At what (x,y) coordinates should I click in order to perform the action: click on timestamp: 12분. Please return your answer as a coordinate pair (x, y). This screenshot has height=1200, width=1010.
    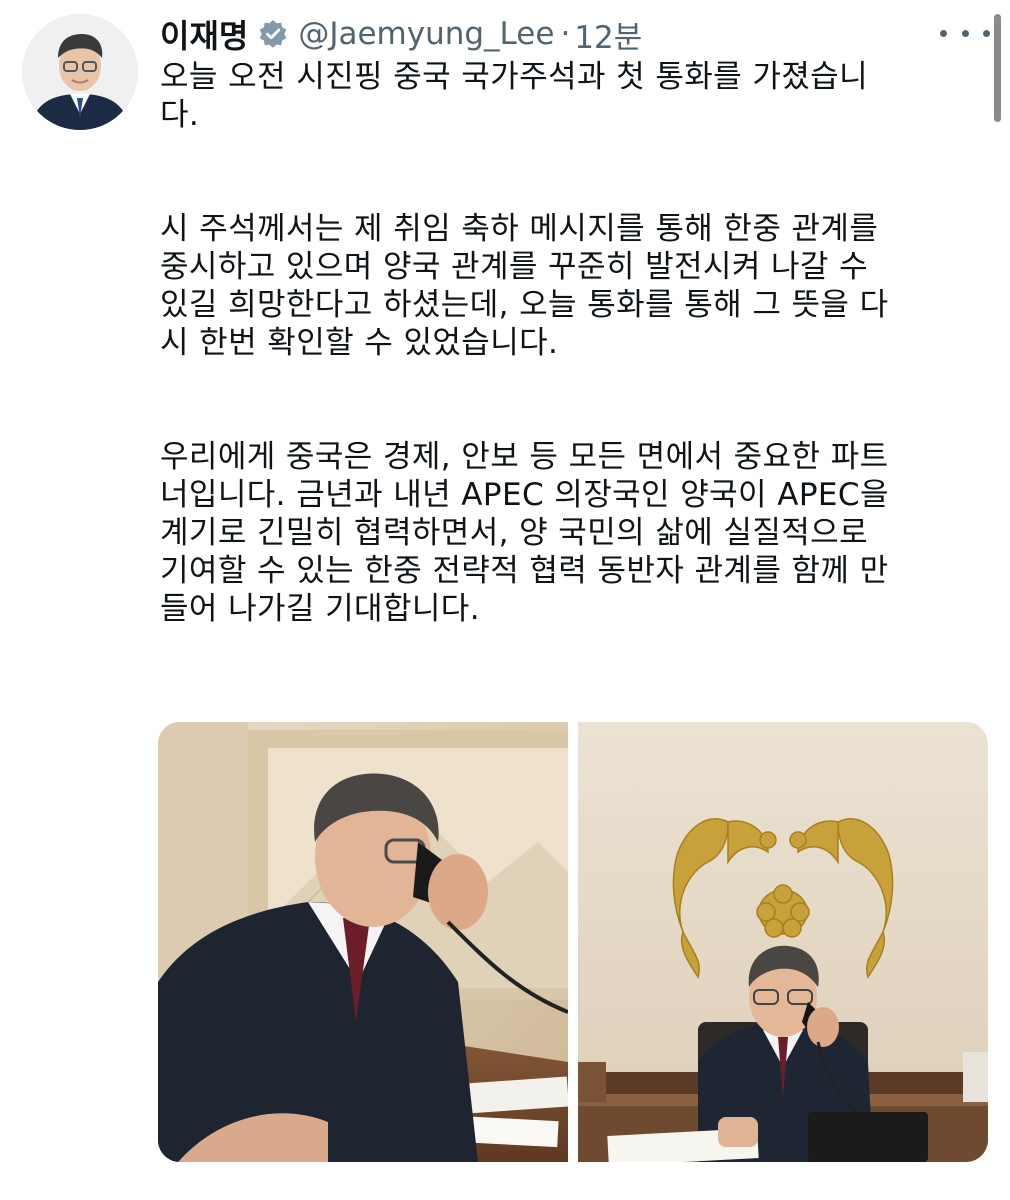
    Looking at the image, I should click on (608, 34).